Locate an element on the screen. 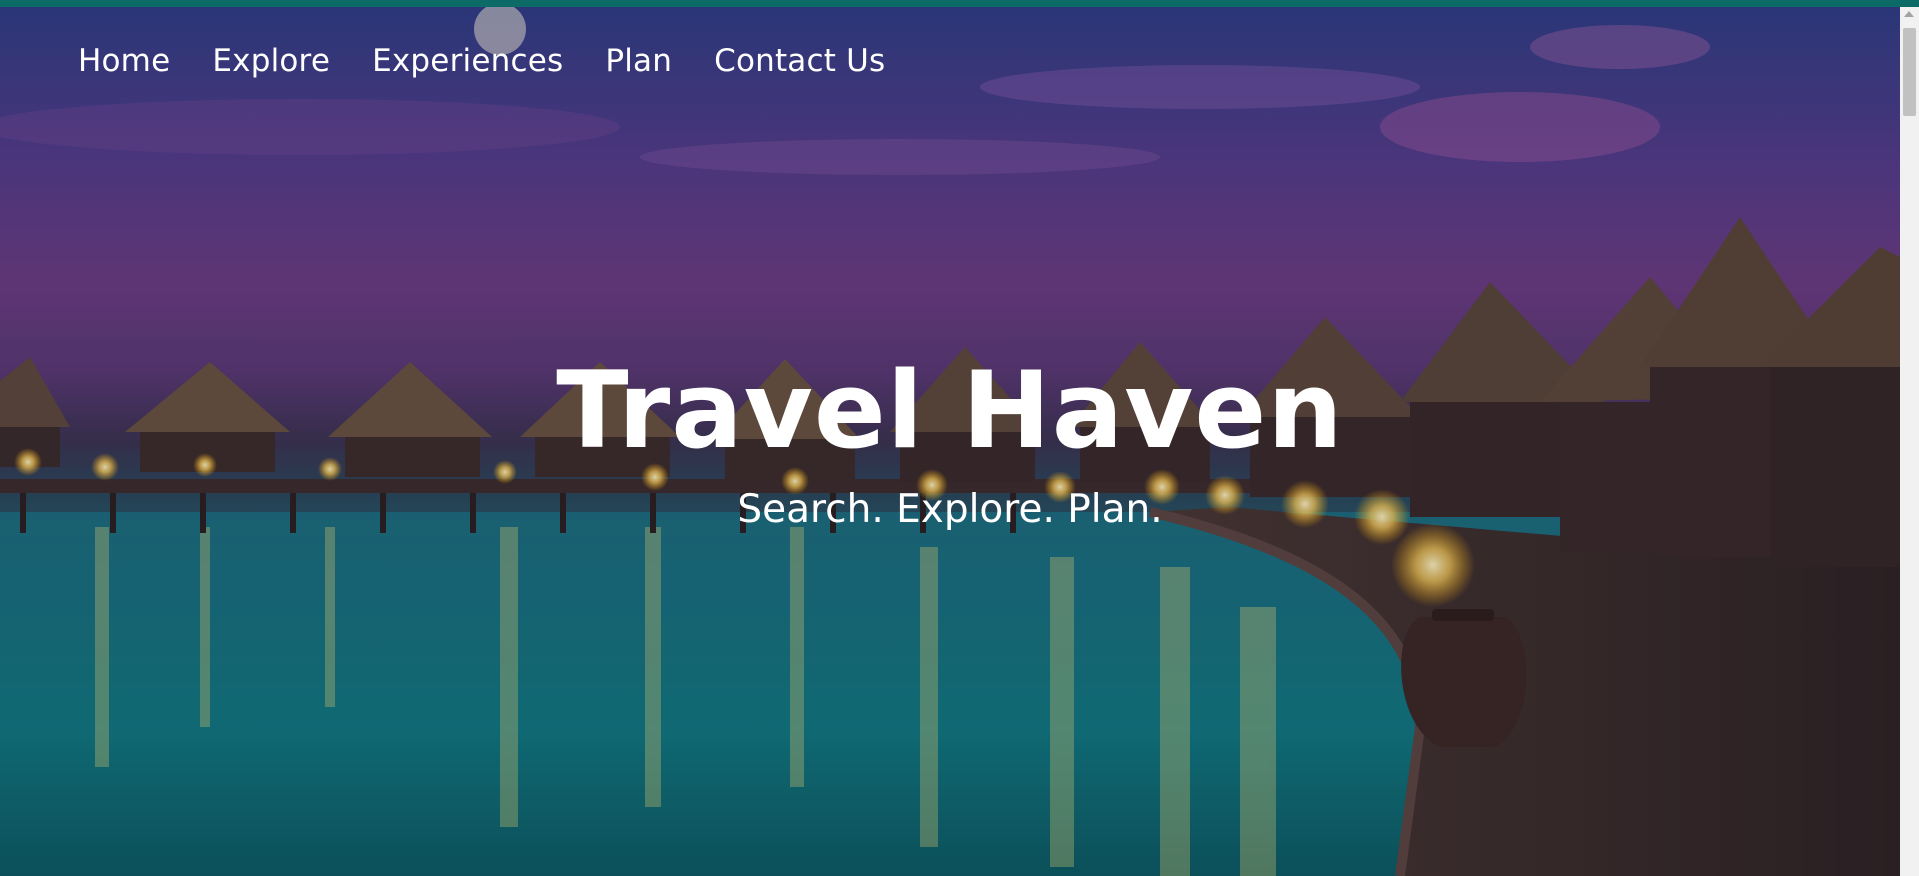 This screenshot has width=1919, height=876. scrollbar-thumb is located at coordinates (1909, 72).